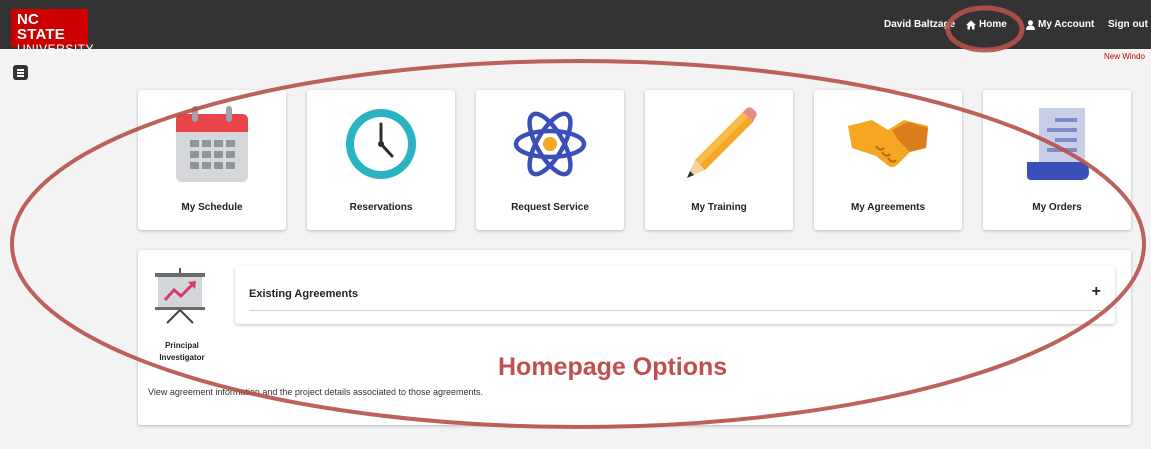  I want to click on home-label: Home, so click(993, 24).